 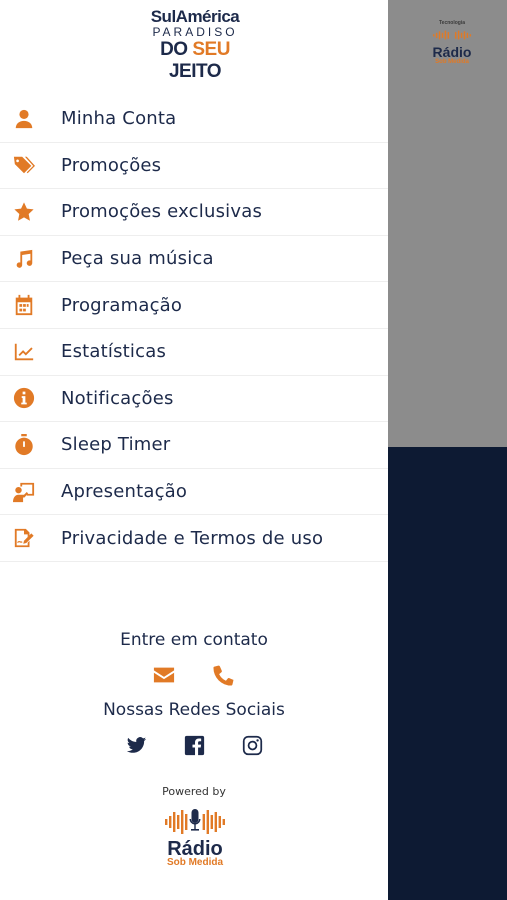 I want to click on phone-icon, so click(x=224, y=677).